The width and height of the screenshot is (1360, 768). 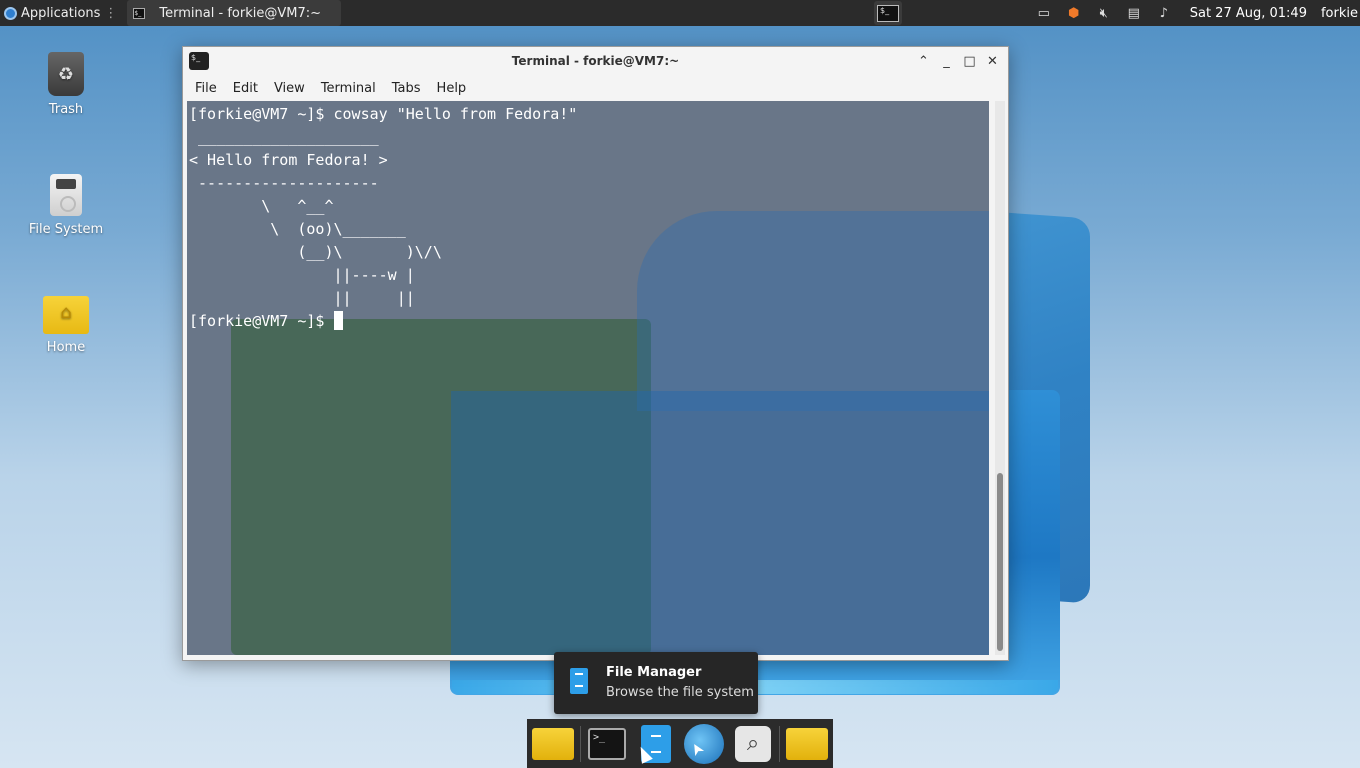 I want to click on scrollbar-thumb, so click(x=1000, y=562).